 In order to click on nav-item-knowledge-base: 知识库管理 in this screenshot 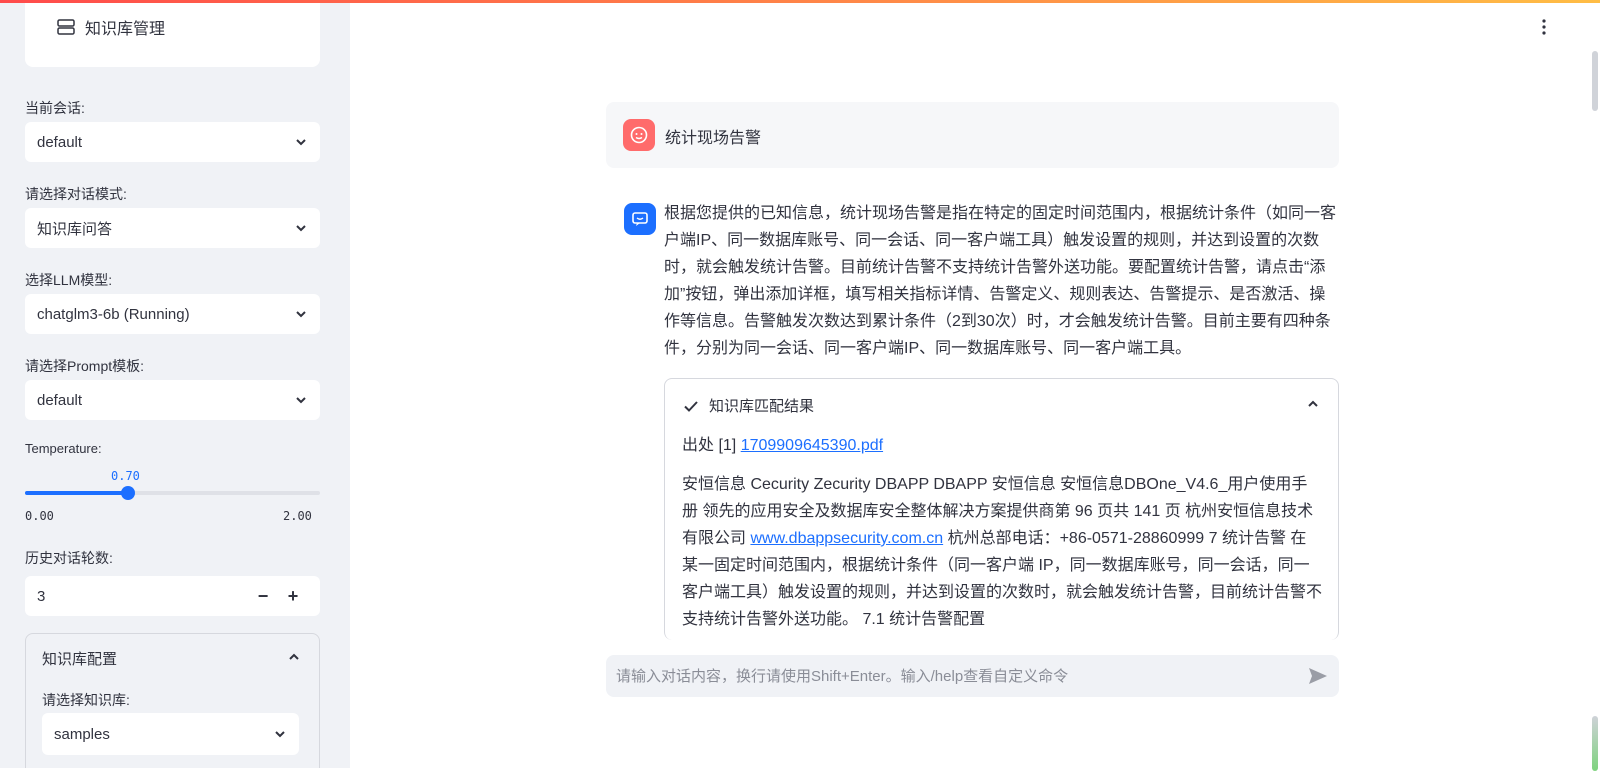, I will do `click(111, 27)`.